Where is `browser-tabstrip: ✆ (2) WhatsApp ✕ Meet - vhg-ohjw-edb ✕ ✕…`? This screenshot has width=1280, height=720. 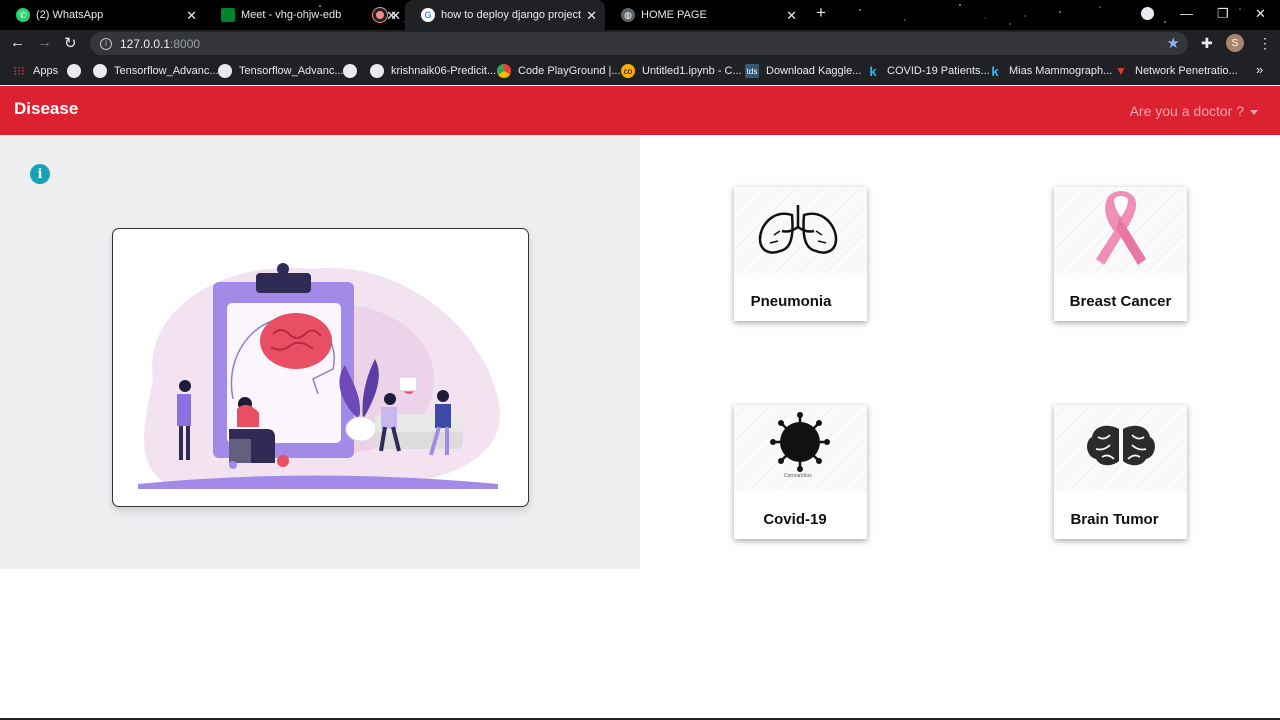 browser-tabstrip: ✆ (2) WhatsApp ✕ Meet - vhg-ohjw-edb ✕ ✕… is located at coordinates (640, 15).